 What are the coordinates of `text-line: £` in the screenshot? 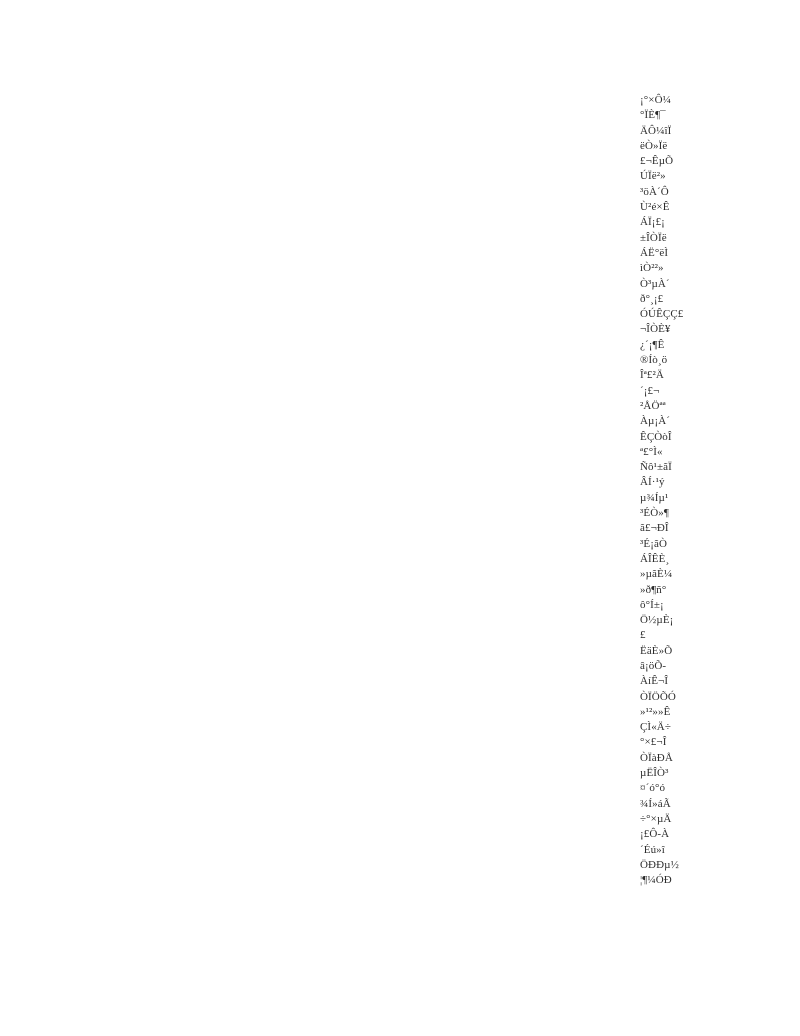 It's located at (643, 635).